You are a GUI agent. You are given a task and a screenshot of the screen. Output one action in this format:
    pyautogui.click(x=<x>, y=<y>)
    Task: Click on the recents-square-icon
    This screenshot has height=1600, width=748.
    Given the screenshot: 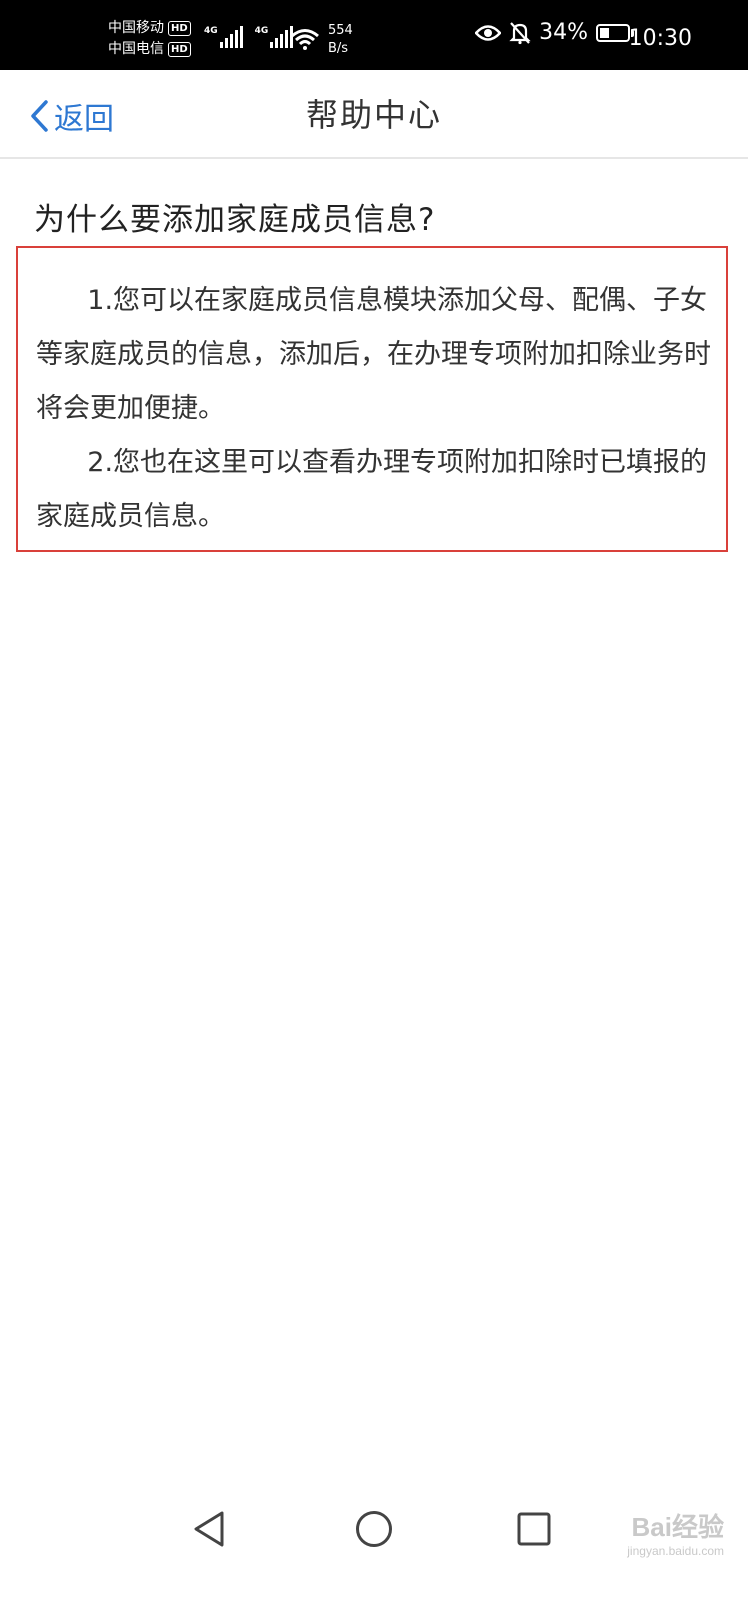 What is the action you would take?
    pyautogui.click(x=534, y=1529)
    